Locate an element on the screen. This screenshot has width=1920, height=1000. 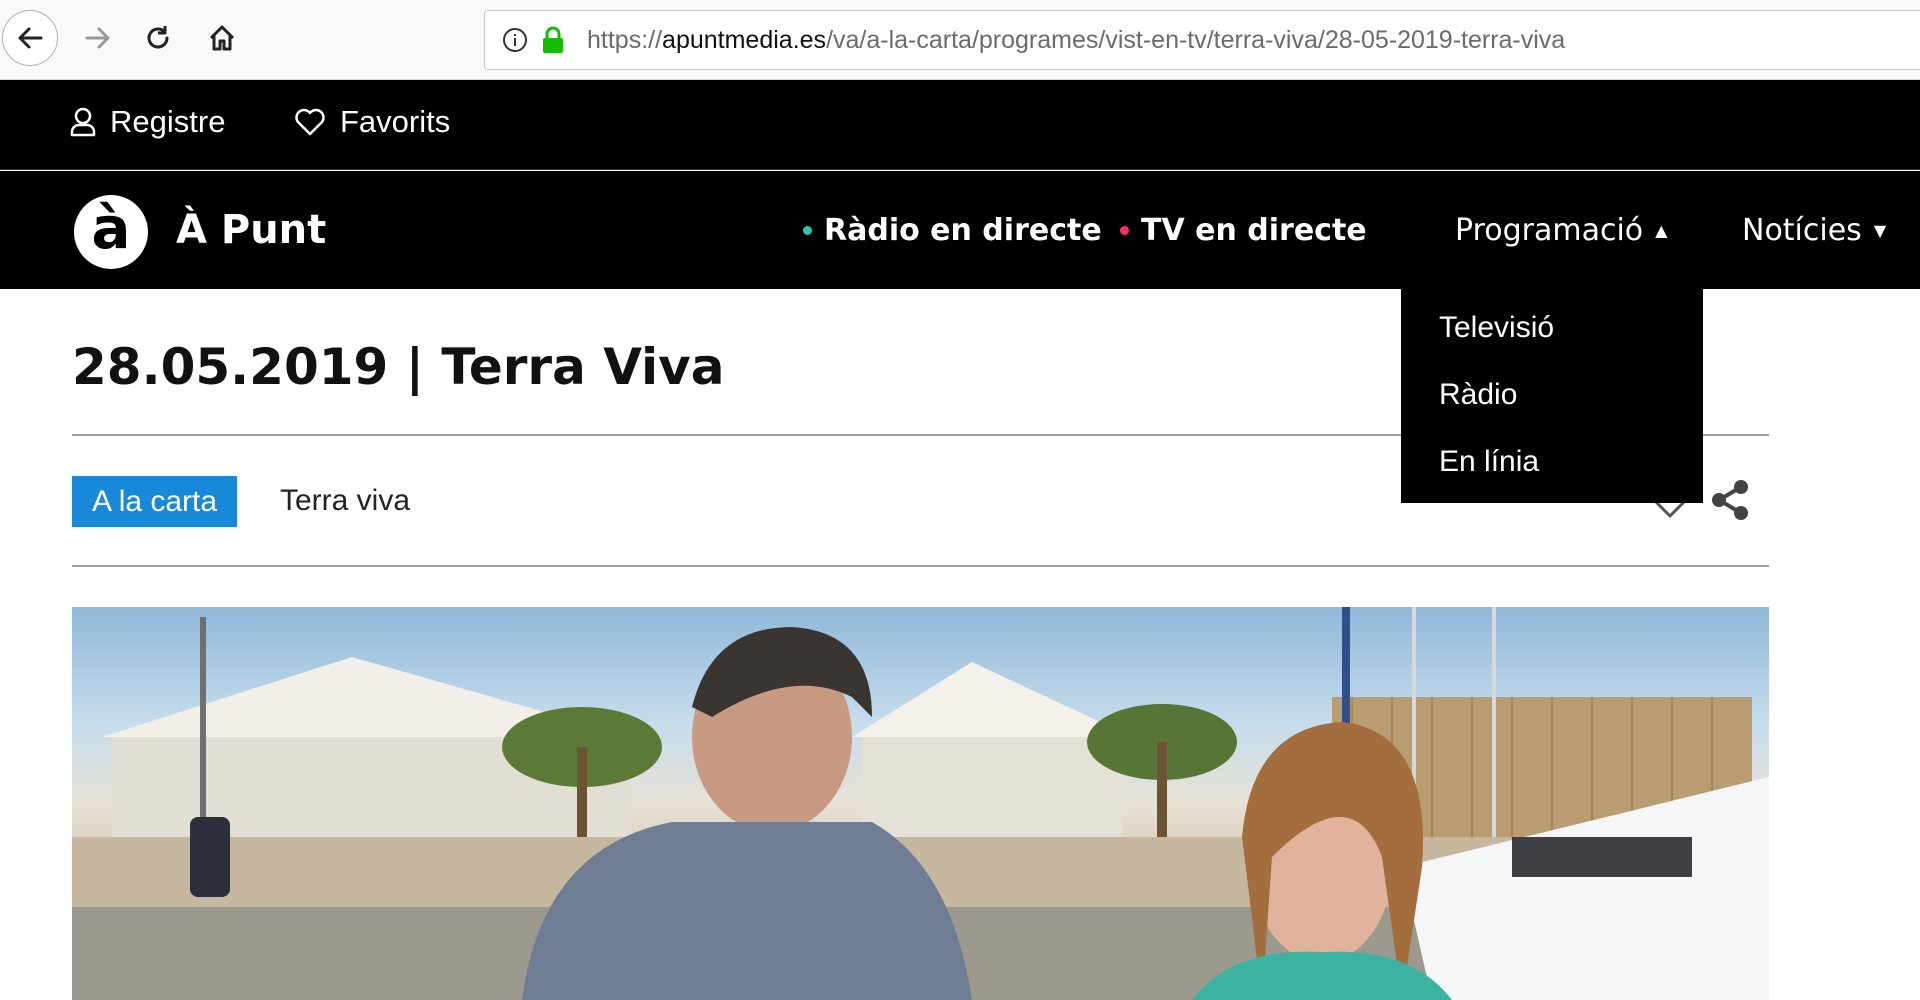
nav-programacio: Programació ▲ is located at coordinates (1561, 230).